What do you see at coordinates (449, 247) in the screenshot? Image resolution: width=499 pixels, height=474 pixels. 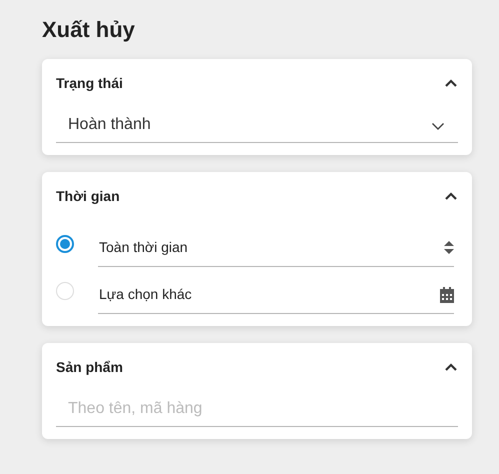 I see `sort-icon` at bounding box center [449, 247].